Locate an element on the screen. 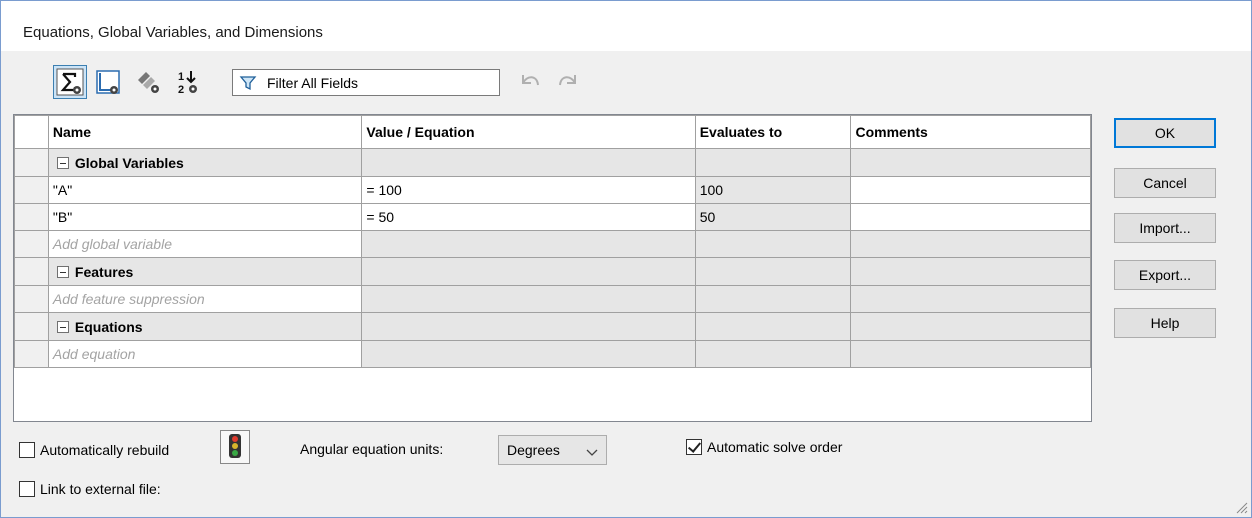 The image size is (1252, 518). variable-name-cell: "B" is located at coordinates (205, 217).